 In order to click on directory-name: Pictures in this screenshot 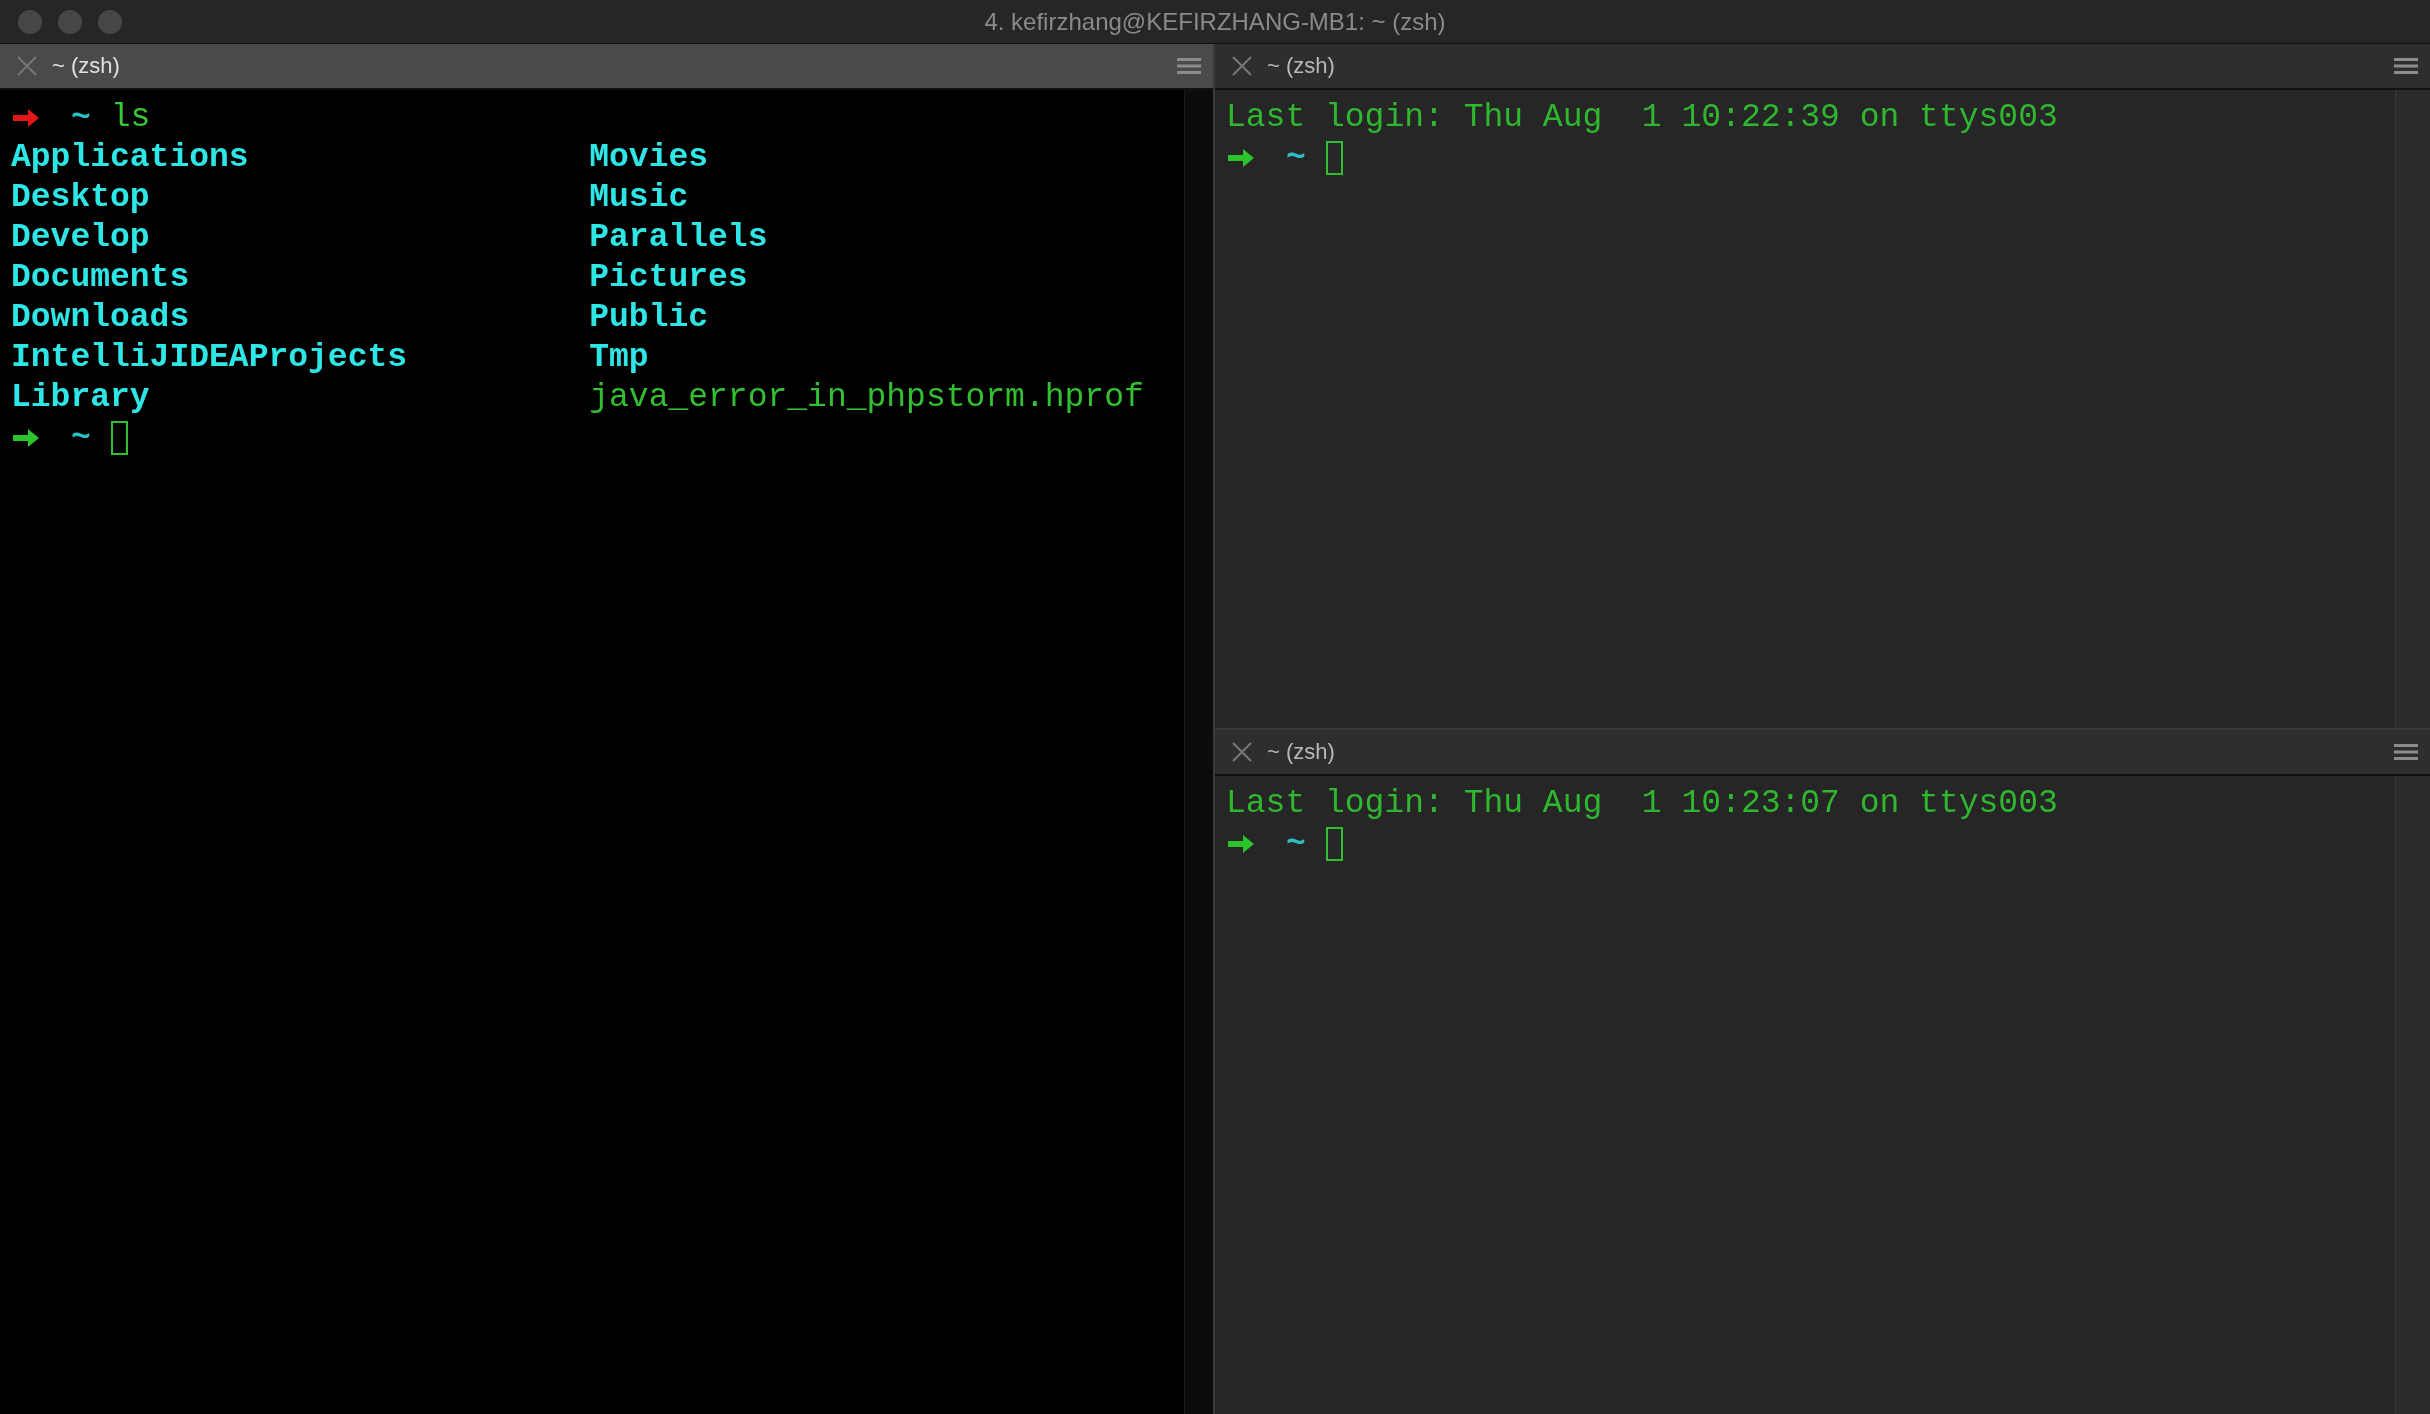, I will do `click(669, 278)`.